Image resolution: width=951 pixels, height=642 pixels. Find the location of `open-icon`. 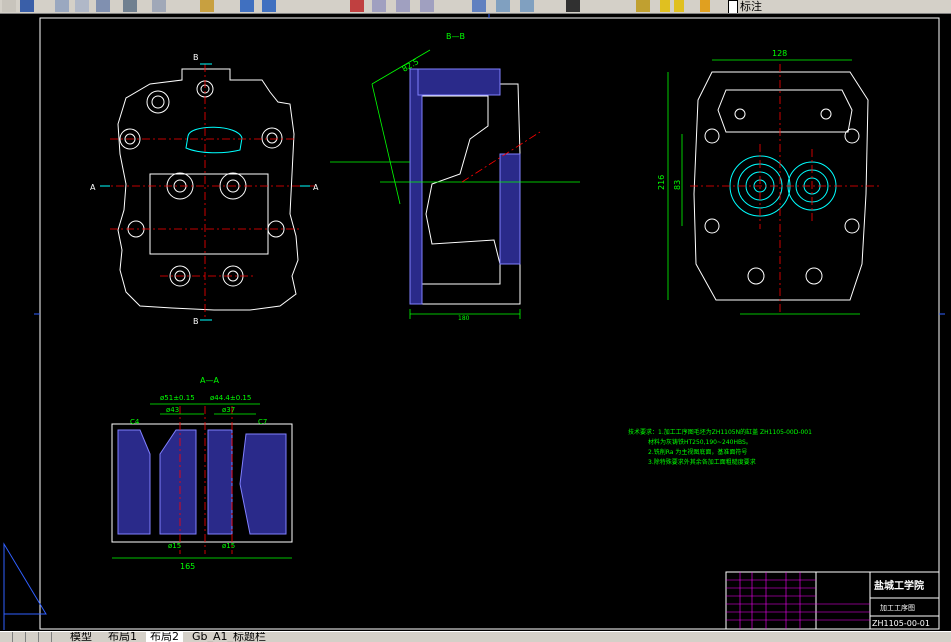

open-icon is located at coordinates (9, 6).